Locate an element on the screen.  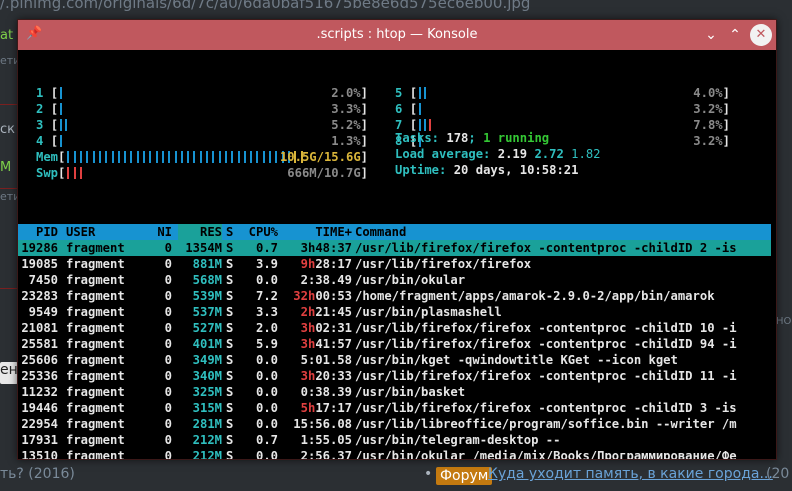
process-res: 315M is located at coordinates (207, 408).